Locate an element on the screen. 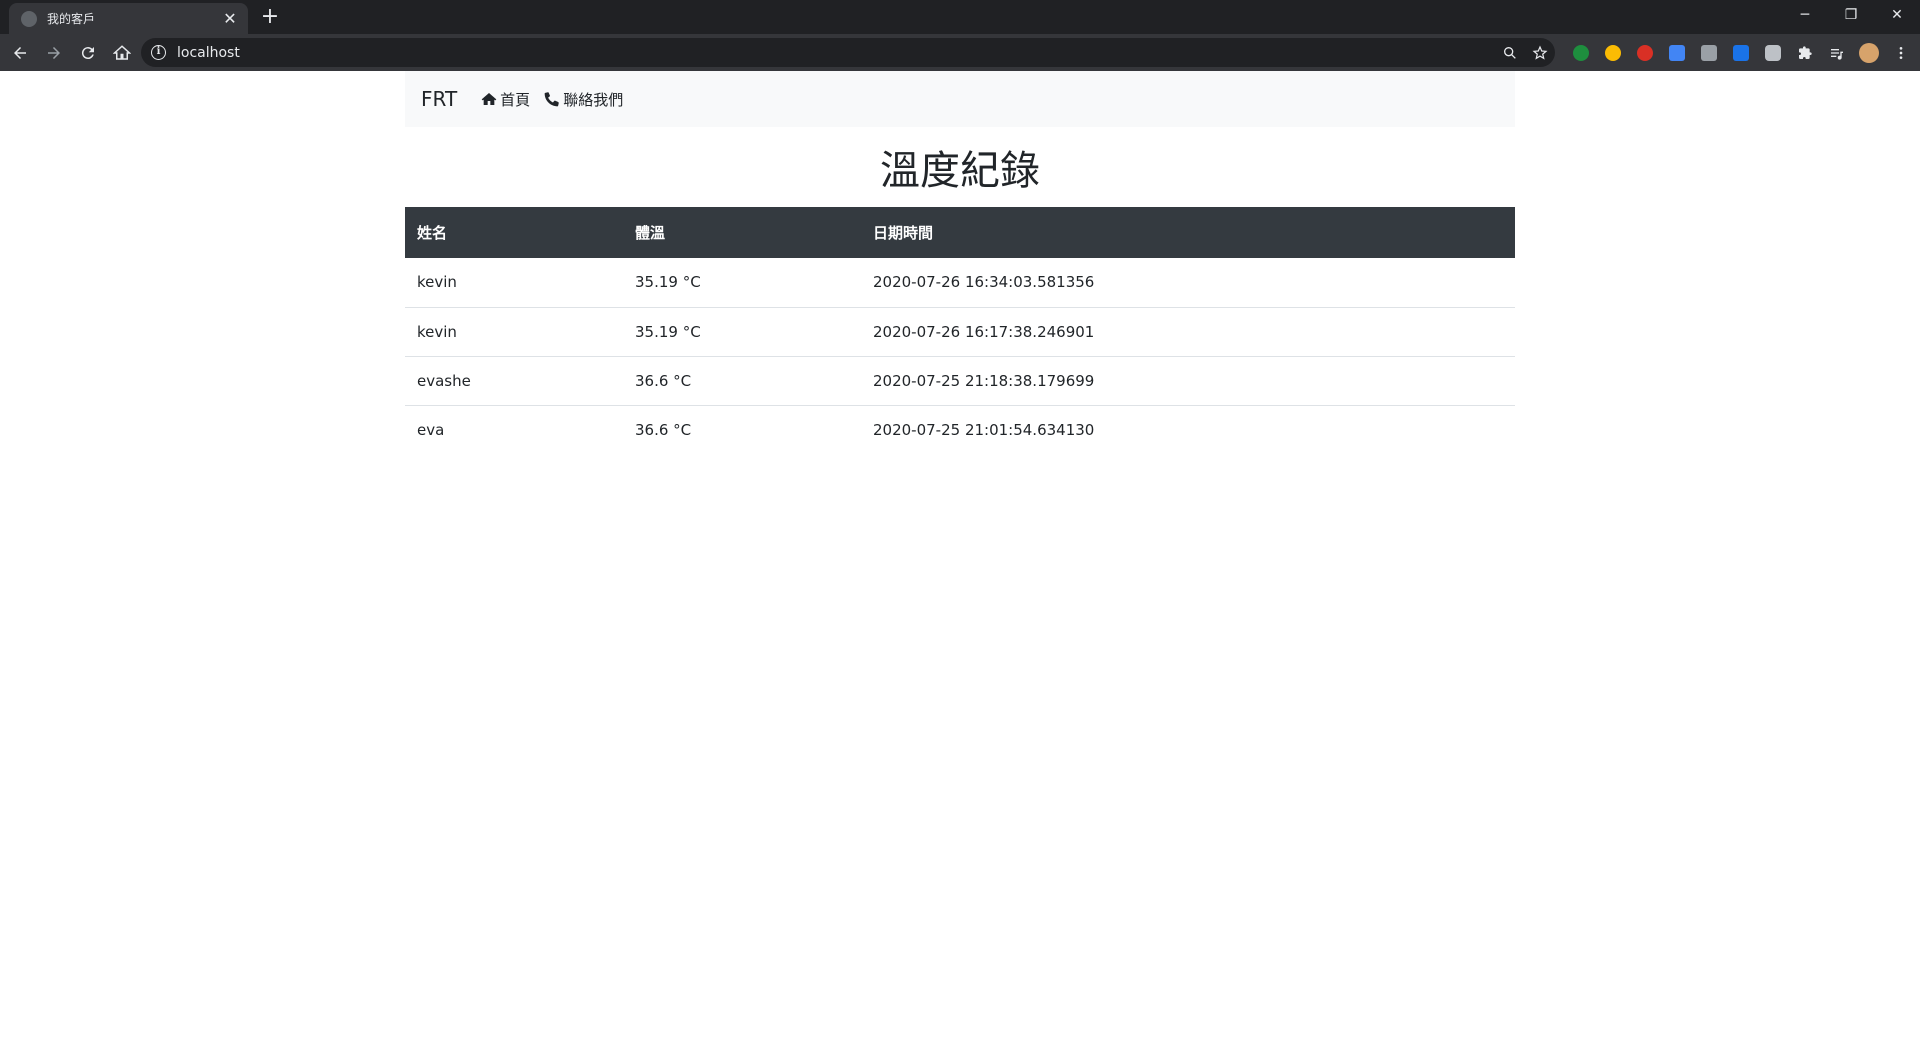 Image resolution: width=1920 pixels, height=1040 pixels. phone-icon is located at coordinates (551, 99).